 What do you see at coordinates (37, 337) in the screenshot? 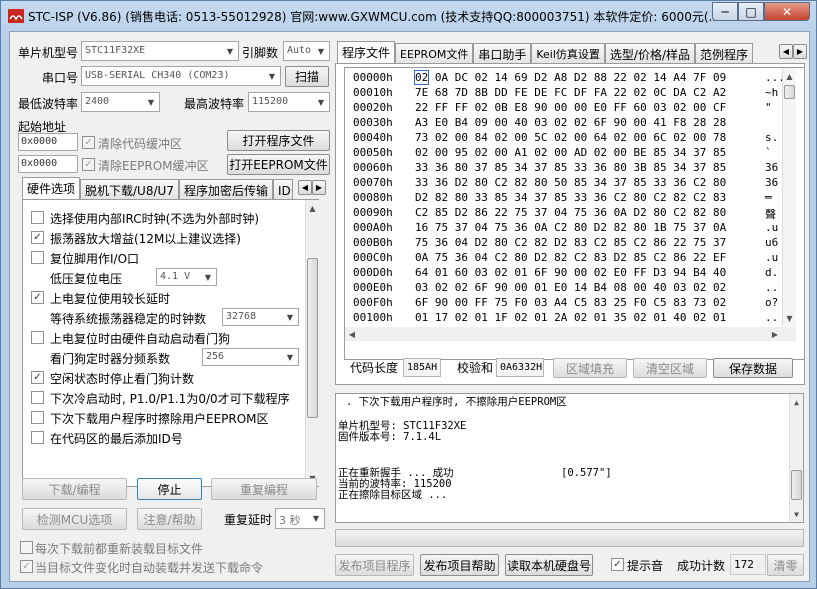
I see `auto-watchdog-checkbox` at bounding box center [37, 337].